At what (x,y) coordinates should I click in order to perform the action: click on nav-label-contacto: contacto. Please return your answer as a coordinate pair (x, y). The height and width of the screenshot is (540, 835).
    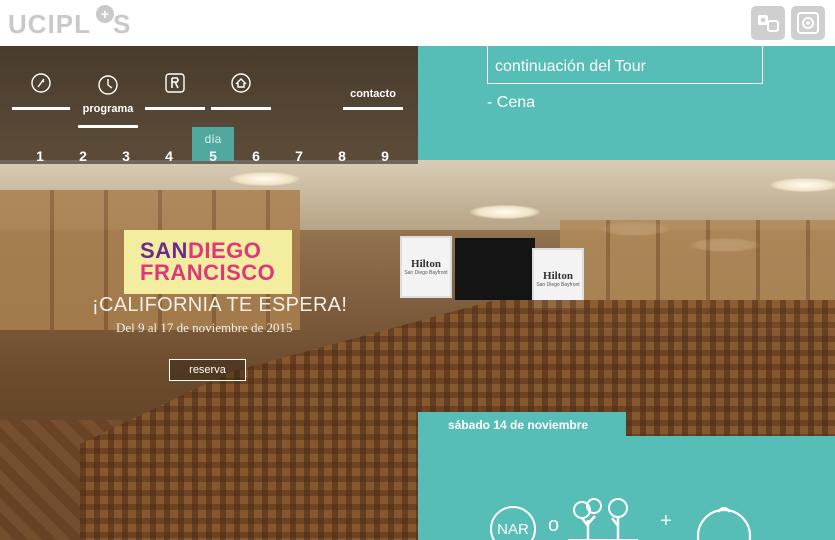
    Looking at the image, I should click on (373, 94).